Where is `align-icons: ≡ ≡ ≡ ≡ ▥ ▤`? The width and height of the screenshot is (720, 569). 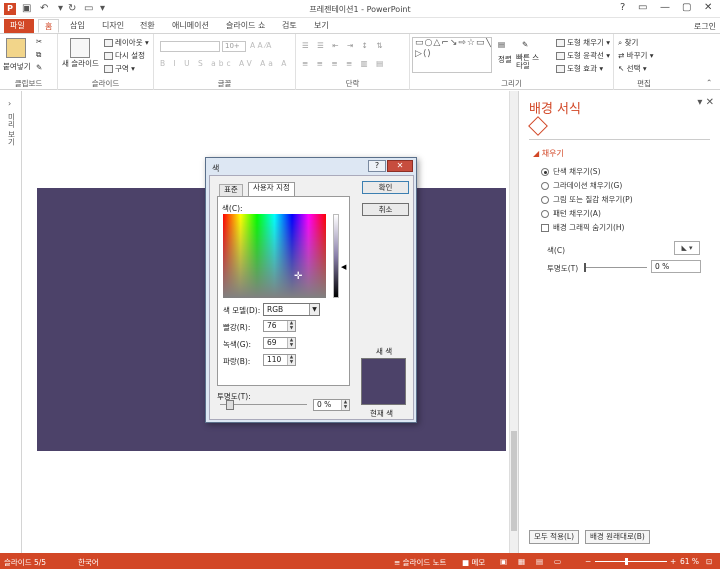
align-icons: ≡ ≡ ≡ ≡ ▥ ▤ is located at coordinates (344, 63).